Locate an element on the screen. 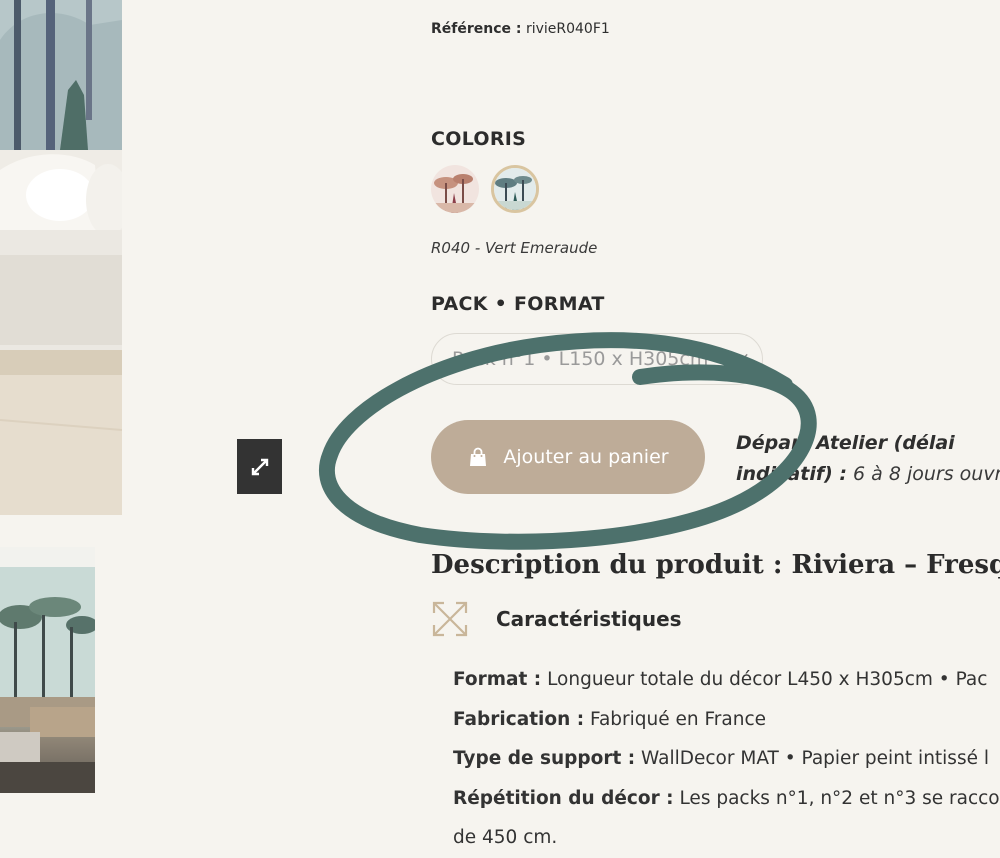 The image size is (1000, 858). spec-row-fabrication: Fabrication : Fabriqué en France is located at coordinates (726, 720).